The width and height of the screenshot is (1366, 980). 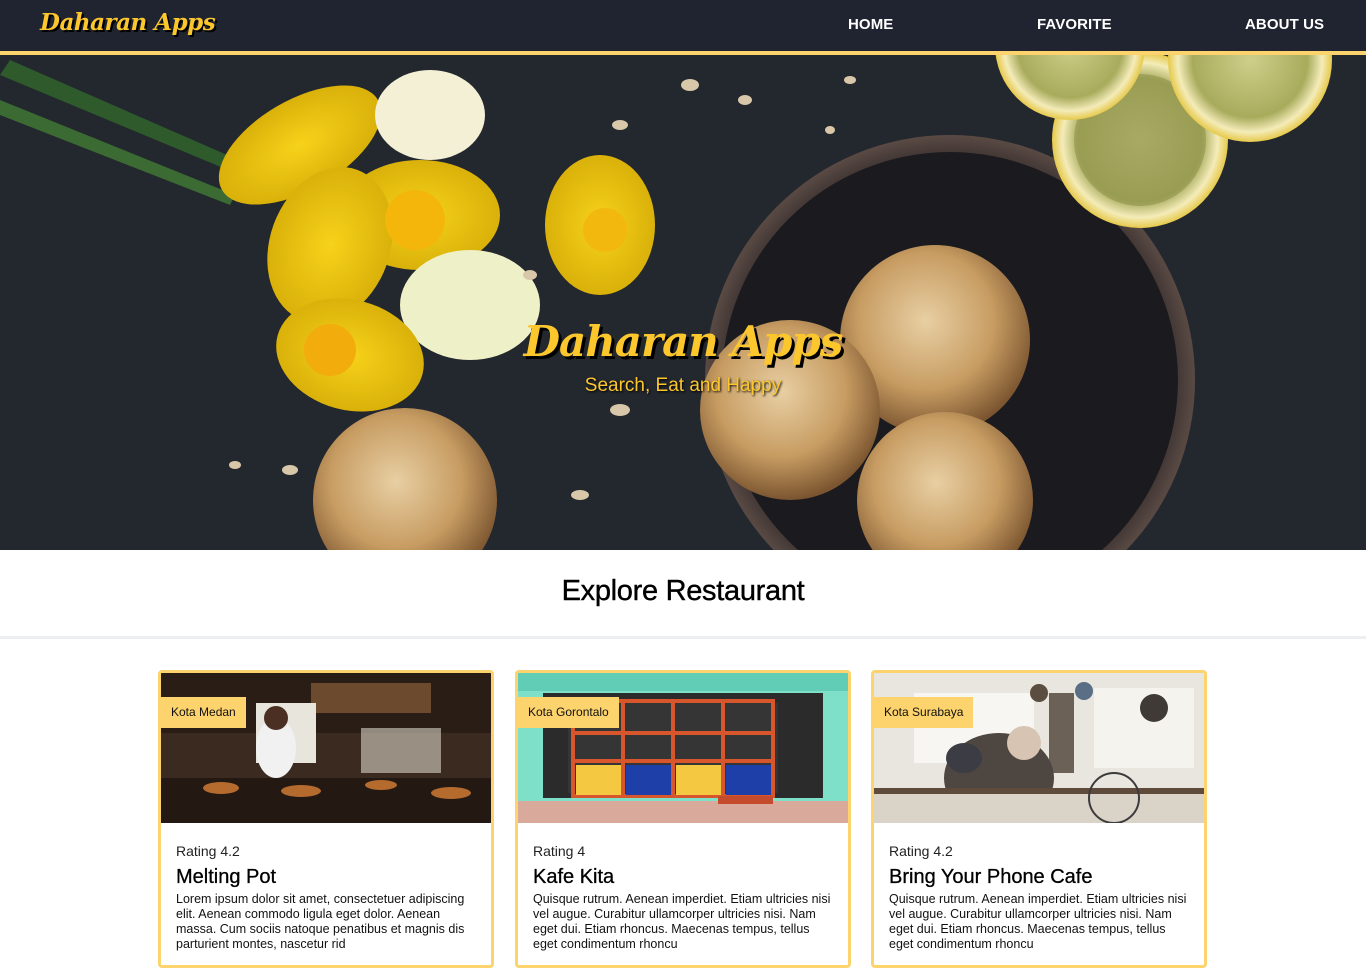 What do you see at coordinates (870, 24) in the screenshot?
I see `nav-link-home: HOME` at bounding box center [870, 24].